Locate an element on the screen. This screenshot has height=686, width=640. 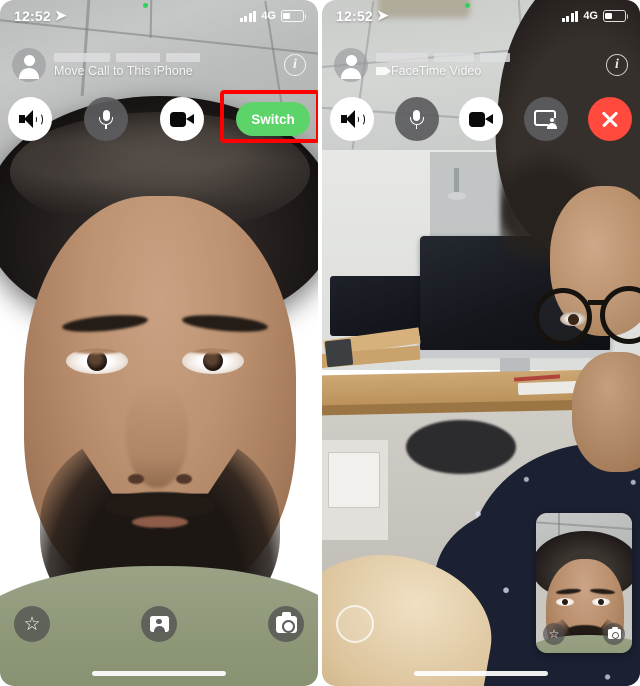
subject-moustache is located at coordinates (160, 505).